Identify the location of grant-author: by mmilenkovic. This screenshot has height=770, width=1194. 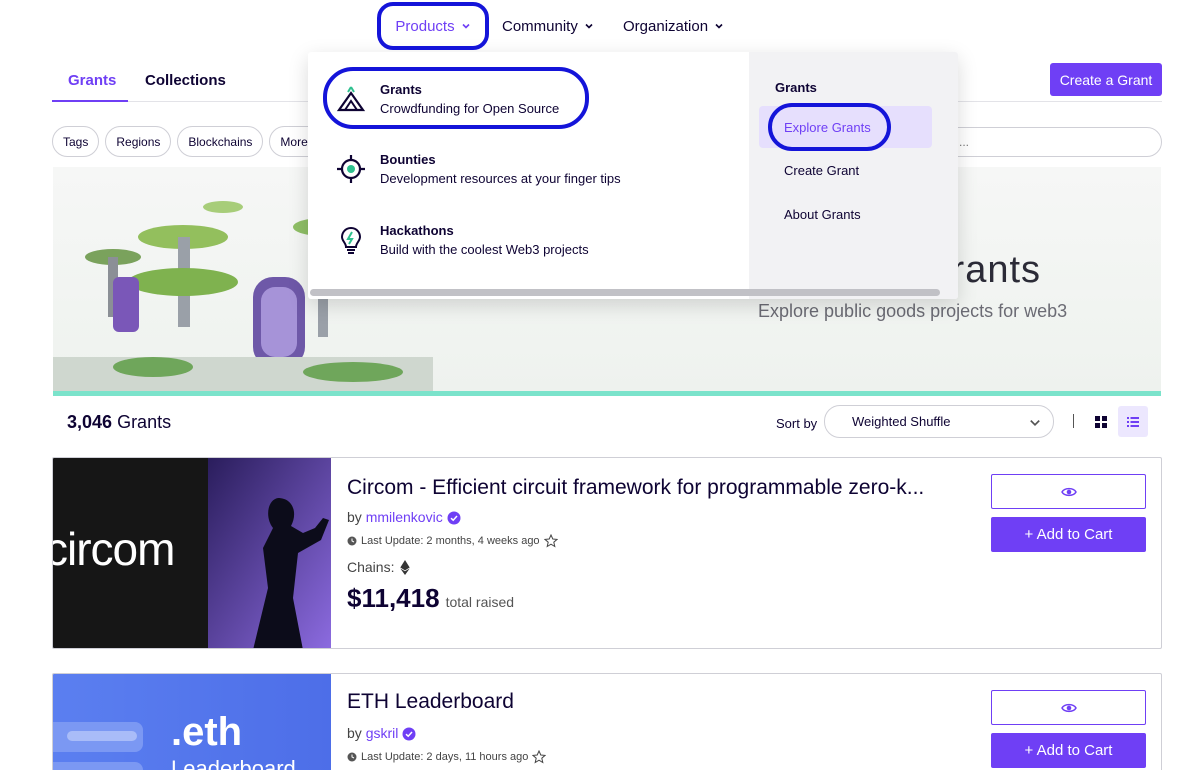
(404, 517).